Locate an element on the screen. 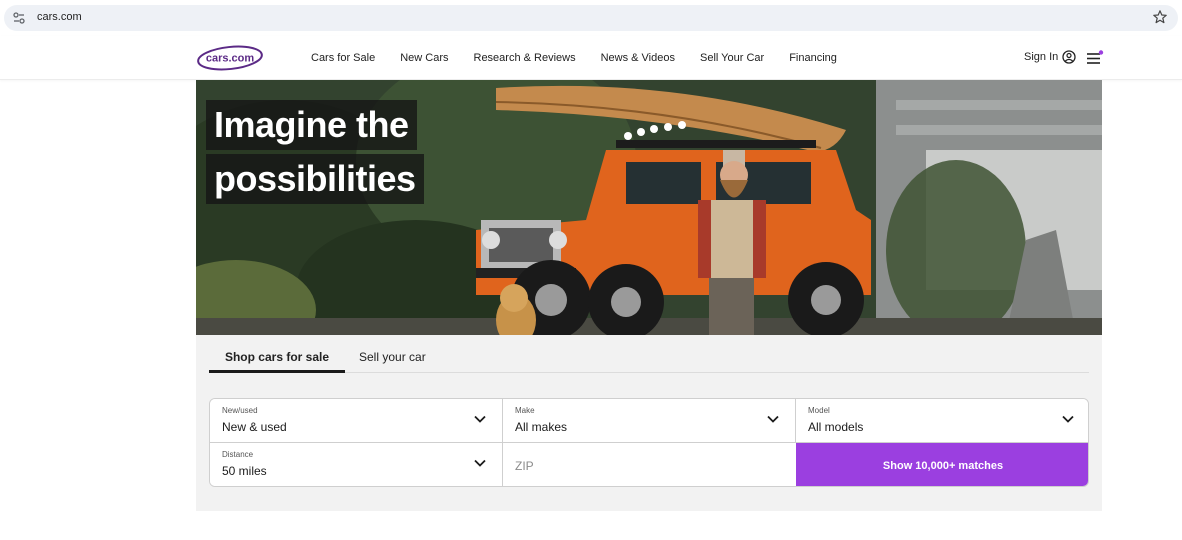  new-used-select: New/used New & used is located at coordinates (356, 421).